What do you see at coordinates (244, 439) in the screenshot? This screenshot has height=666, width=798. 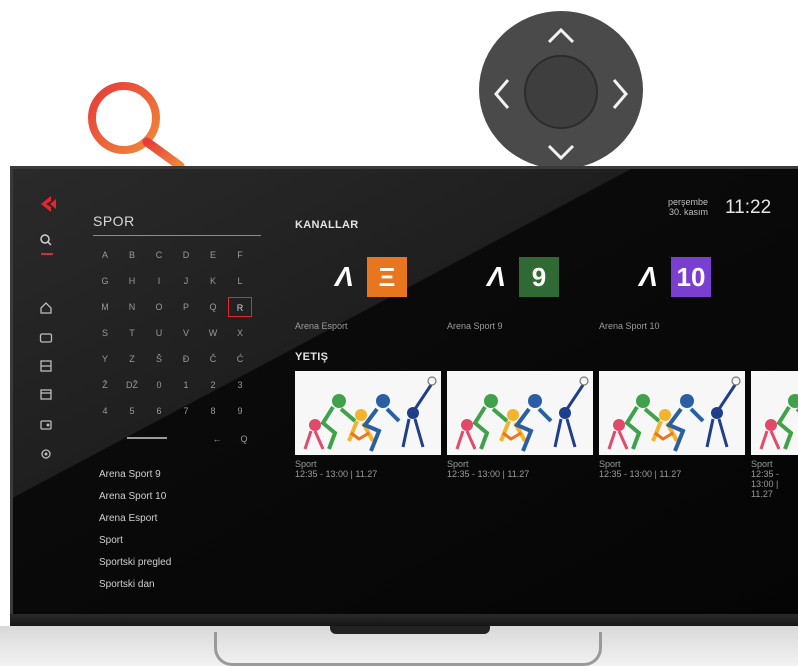 I see `search-key: Q` at bounding box center [244, 439].